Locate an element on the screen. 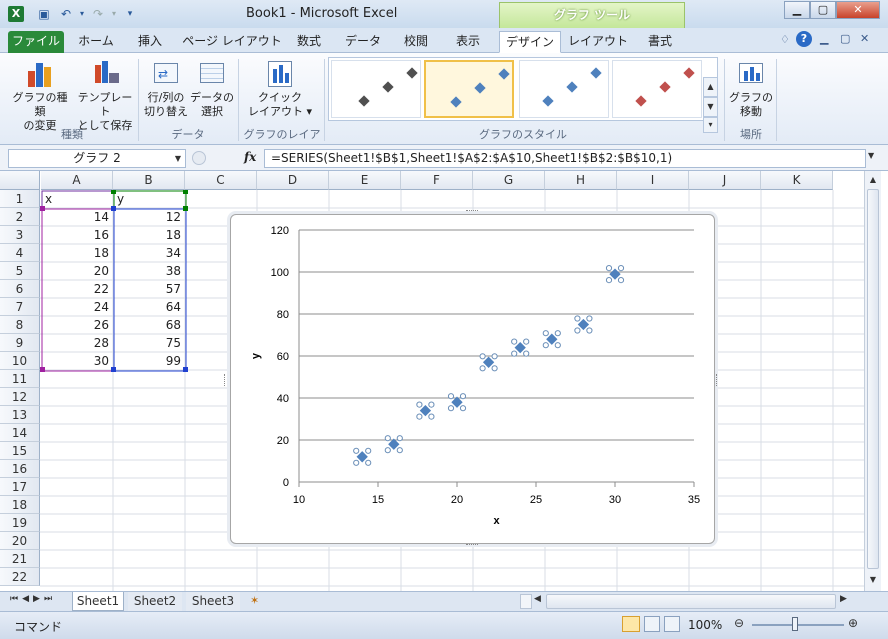  tab-formulas: 数式 is located at coordinates (309, 42).